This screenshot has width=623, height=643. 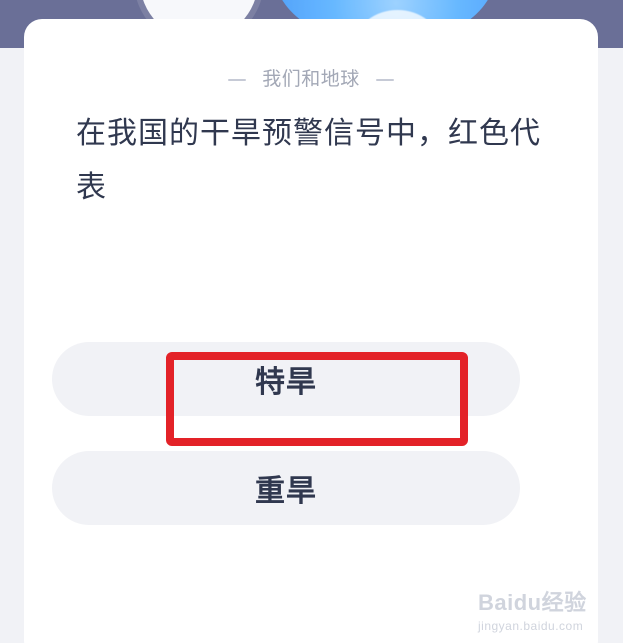 What do you see at coordinates (308, 160) in the screenshot?
I see `question-text: 在我国的干旱预警信号中，红色代表` at bounding box center [308, 160].